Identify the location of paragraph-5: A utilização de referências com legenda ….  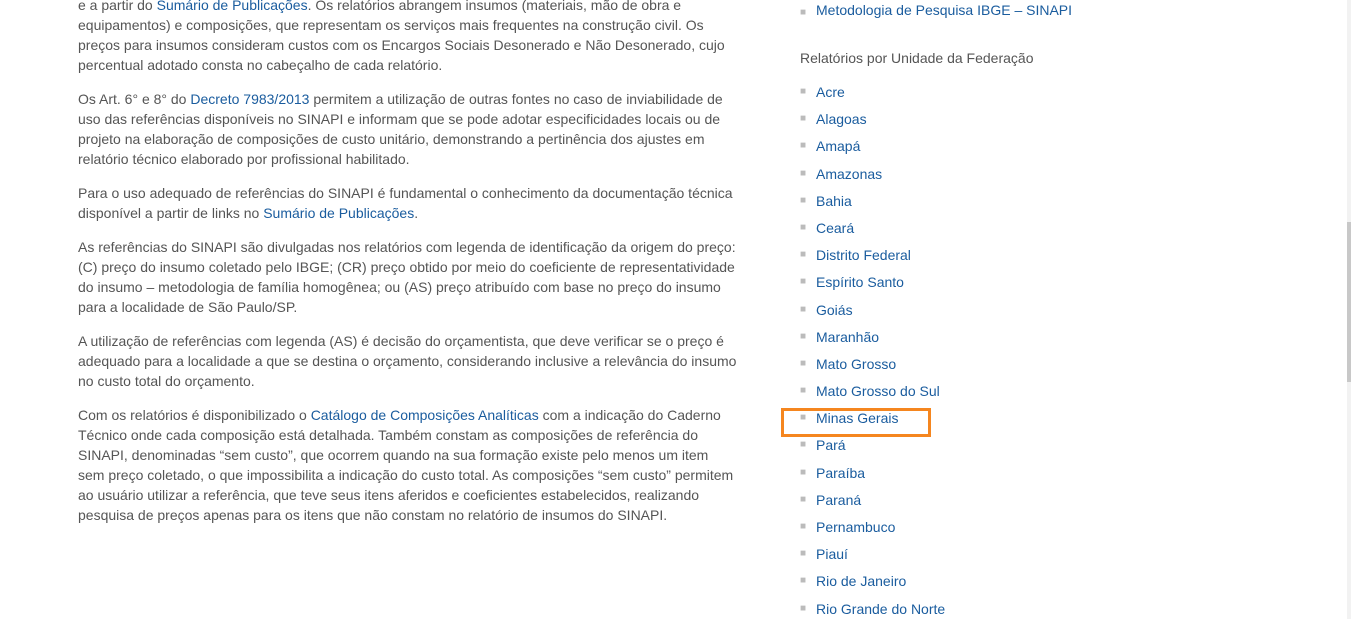
(408, 361).